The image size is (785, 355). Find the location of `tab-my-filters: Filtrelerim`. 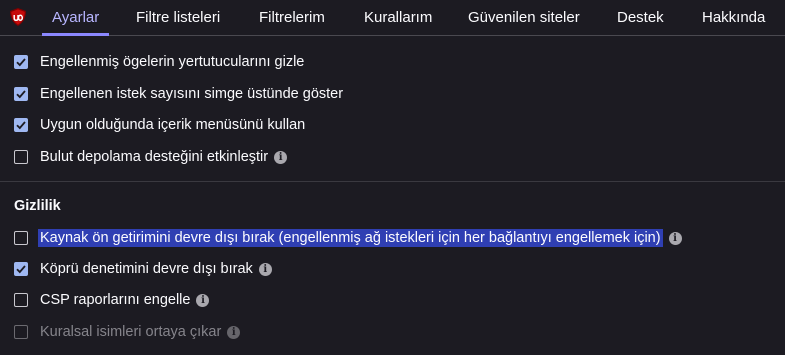

tab-my-filters: Filtrelerim is located at coordinates (292, 17).